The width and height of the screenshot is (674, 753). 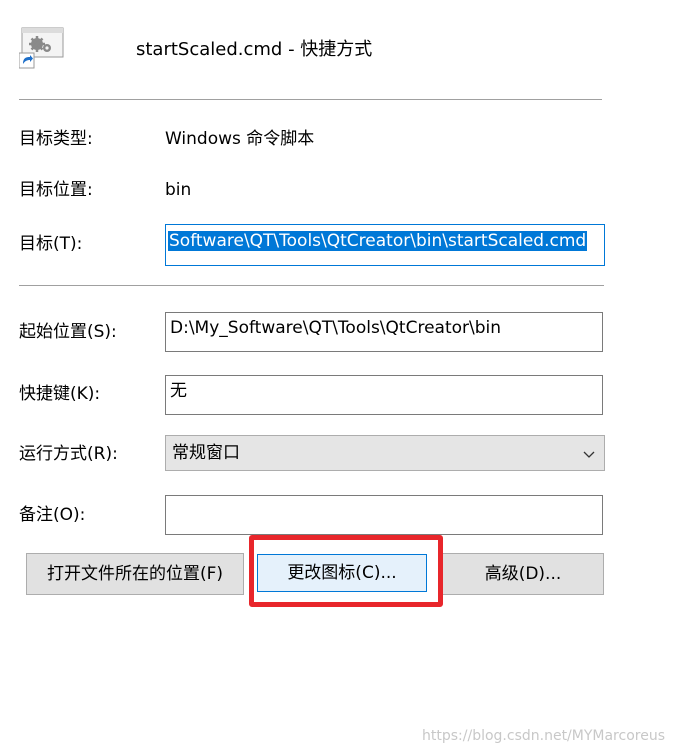 What do you see at coordinates (178, 391) in the screenshot?
I see `hotkey-value: 无` at bounding box center [178, 391].